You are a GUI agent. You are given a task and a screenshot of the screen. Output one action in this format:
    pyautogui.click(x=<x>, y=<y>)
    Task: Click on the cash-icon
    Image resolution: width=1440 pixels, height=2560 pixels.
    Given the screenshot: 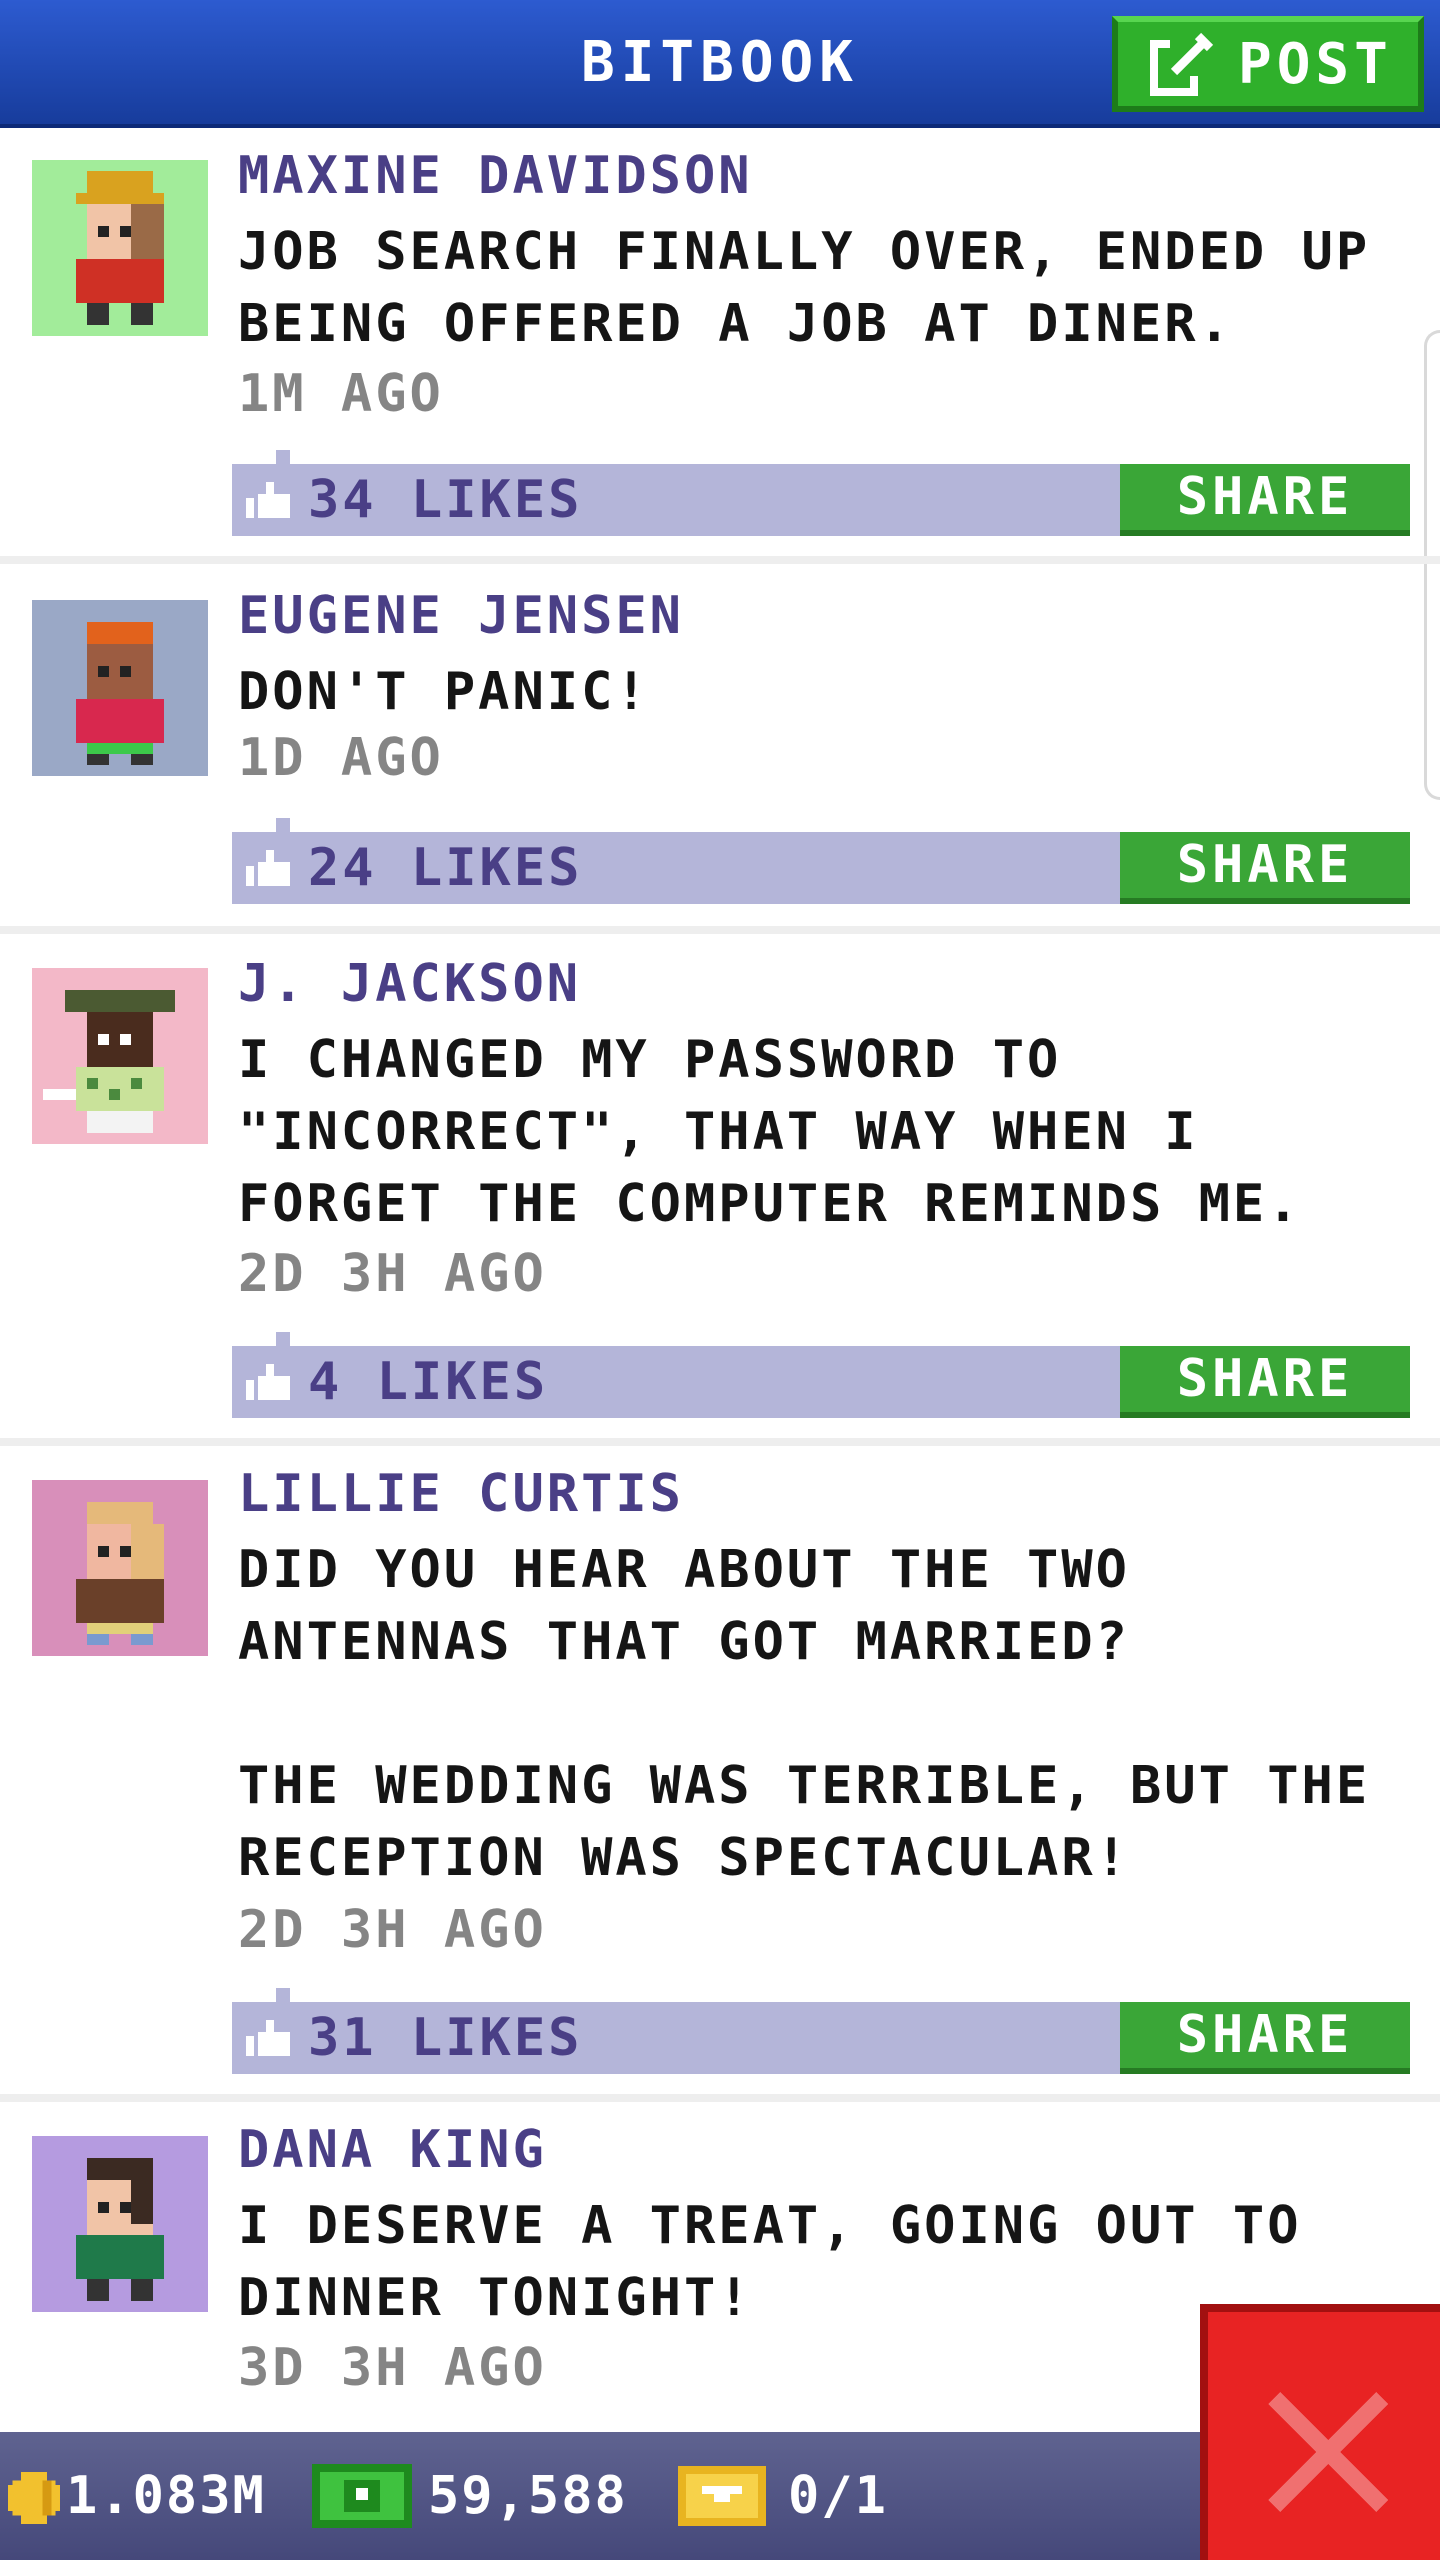 What is the action you would take?
    pyautogui.click(x=362, y=2496)
    